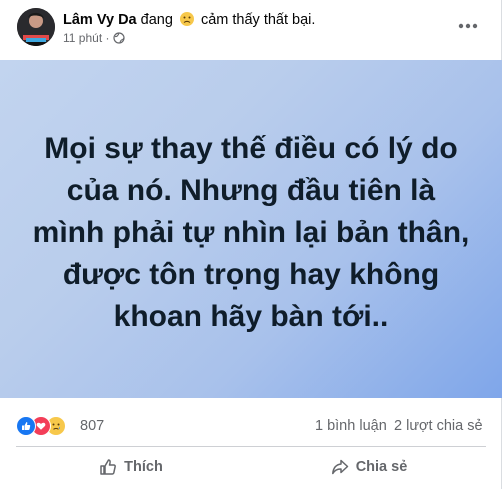 This screenshot has width=502, height=489. Describe the element at coordinates (143, 467) in the screenshot. I see `like-label: Thích` at that location.